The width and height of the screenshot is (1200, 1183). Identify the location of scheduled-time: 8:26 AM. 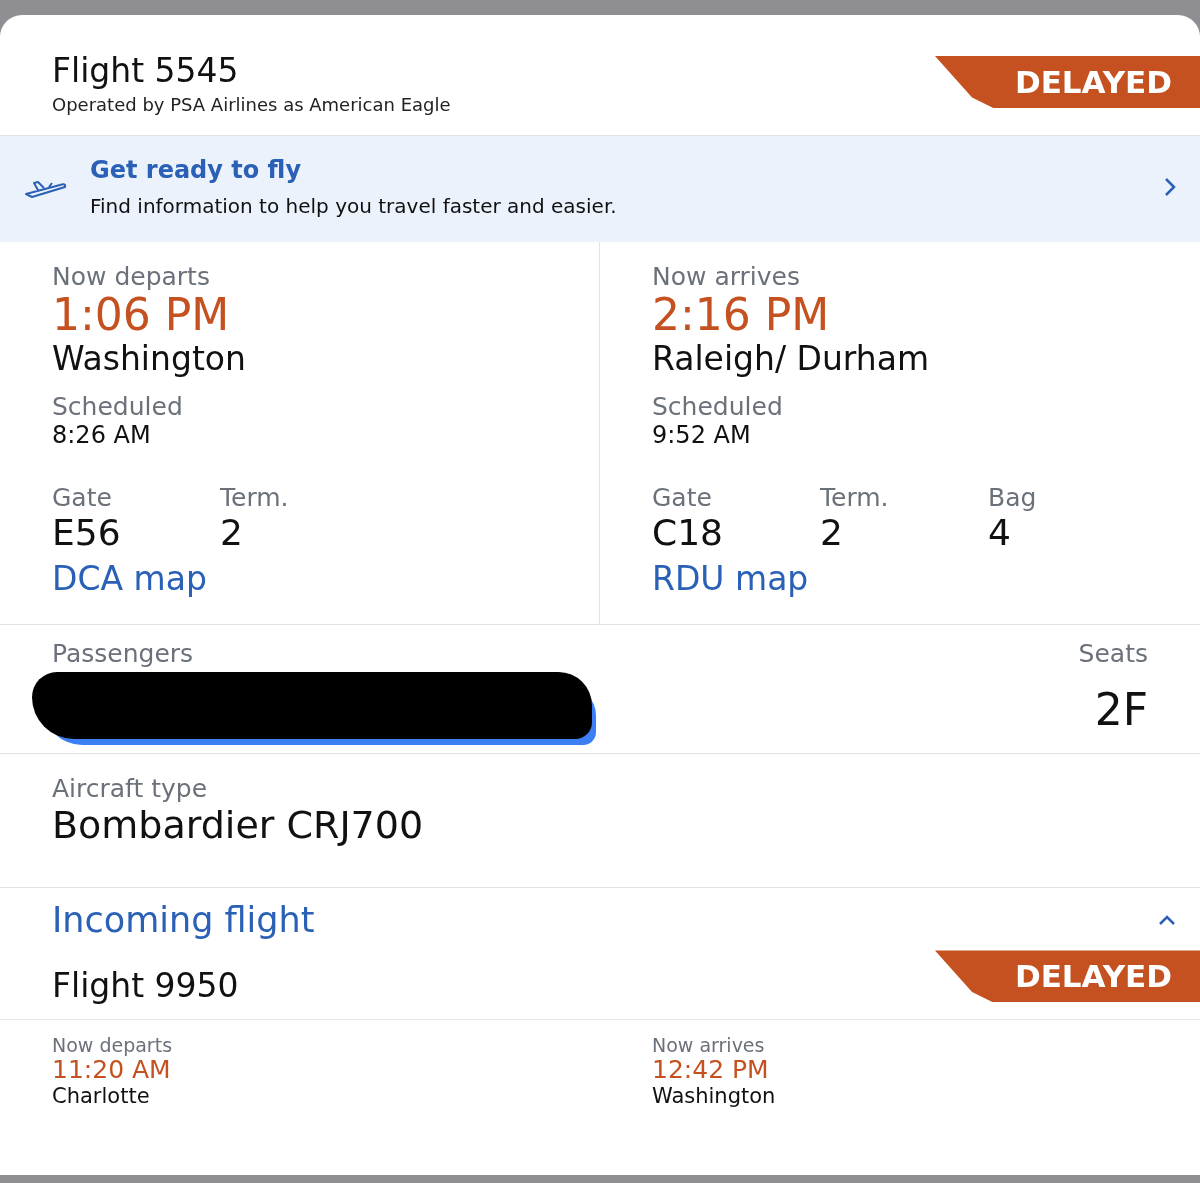
(102, 435).